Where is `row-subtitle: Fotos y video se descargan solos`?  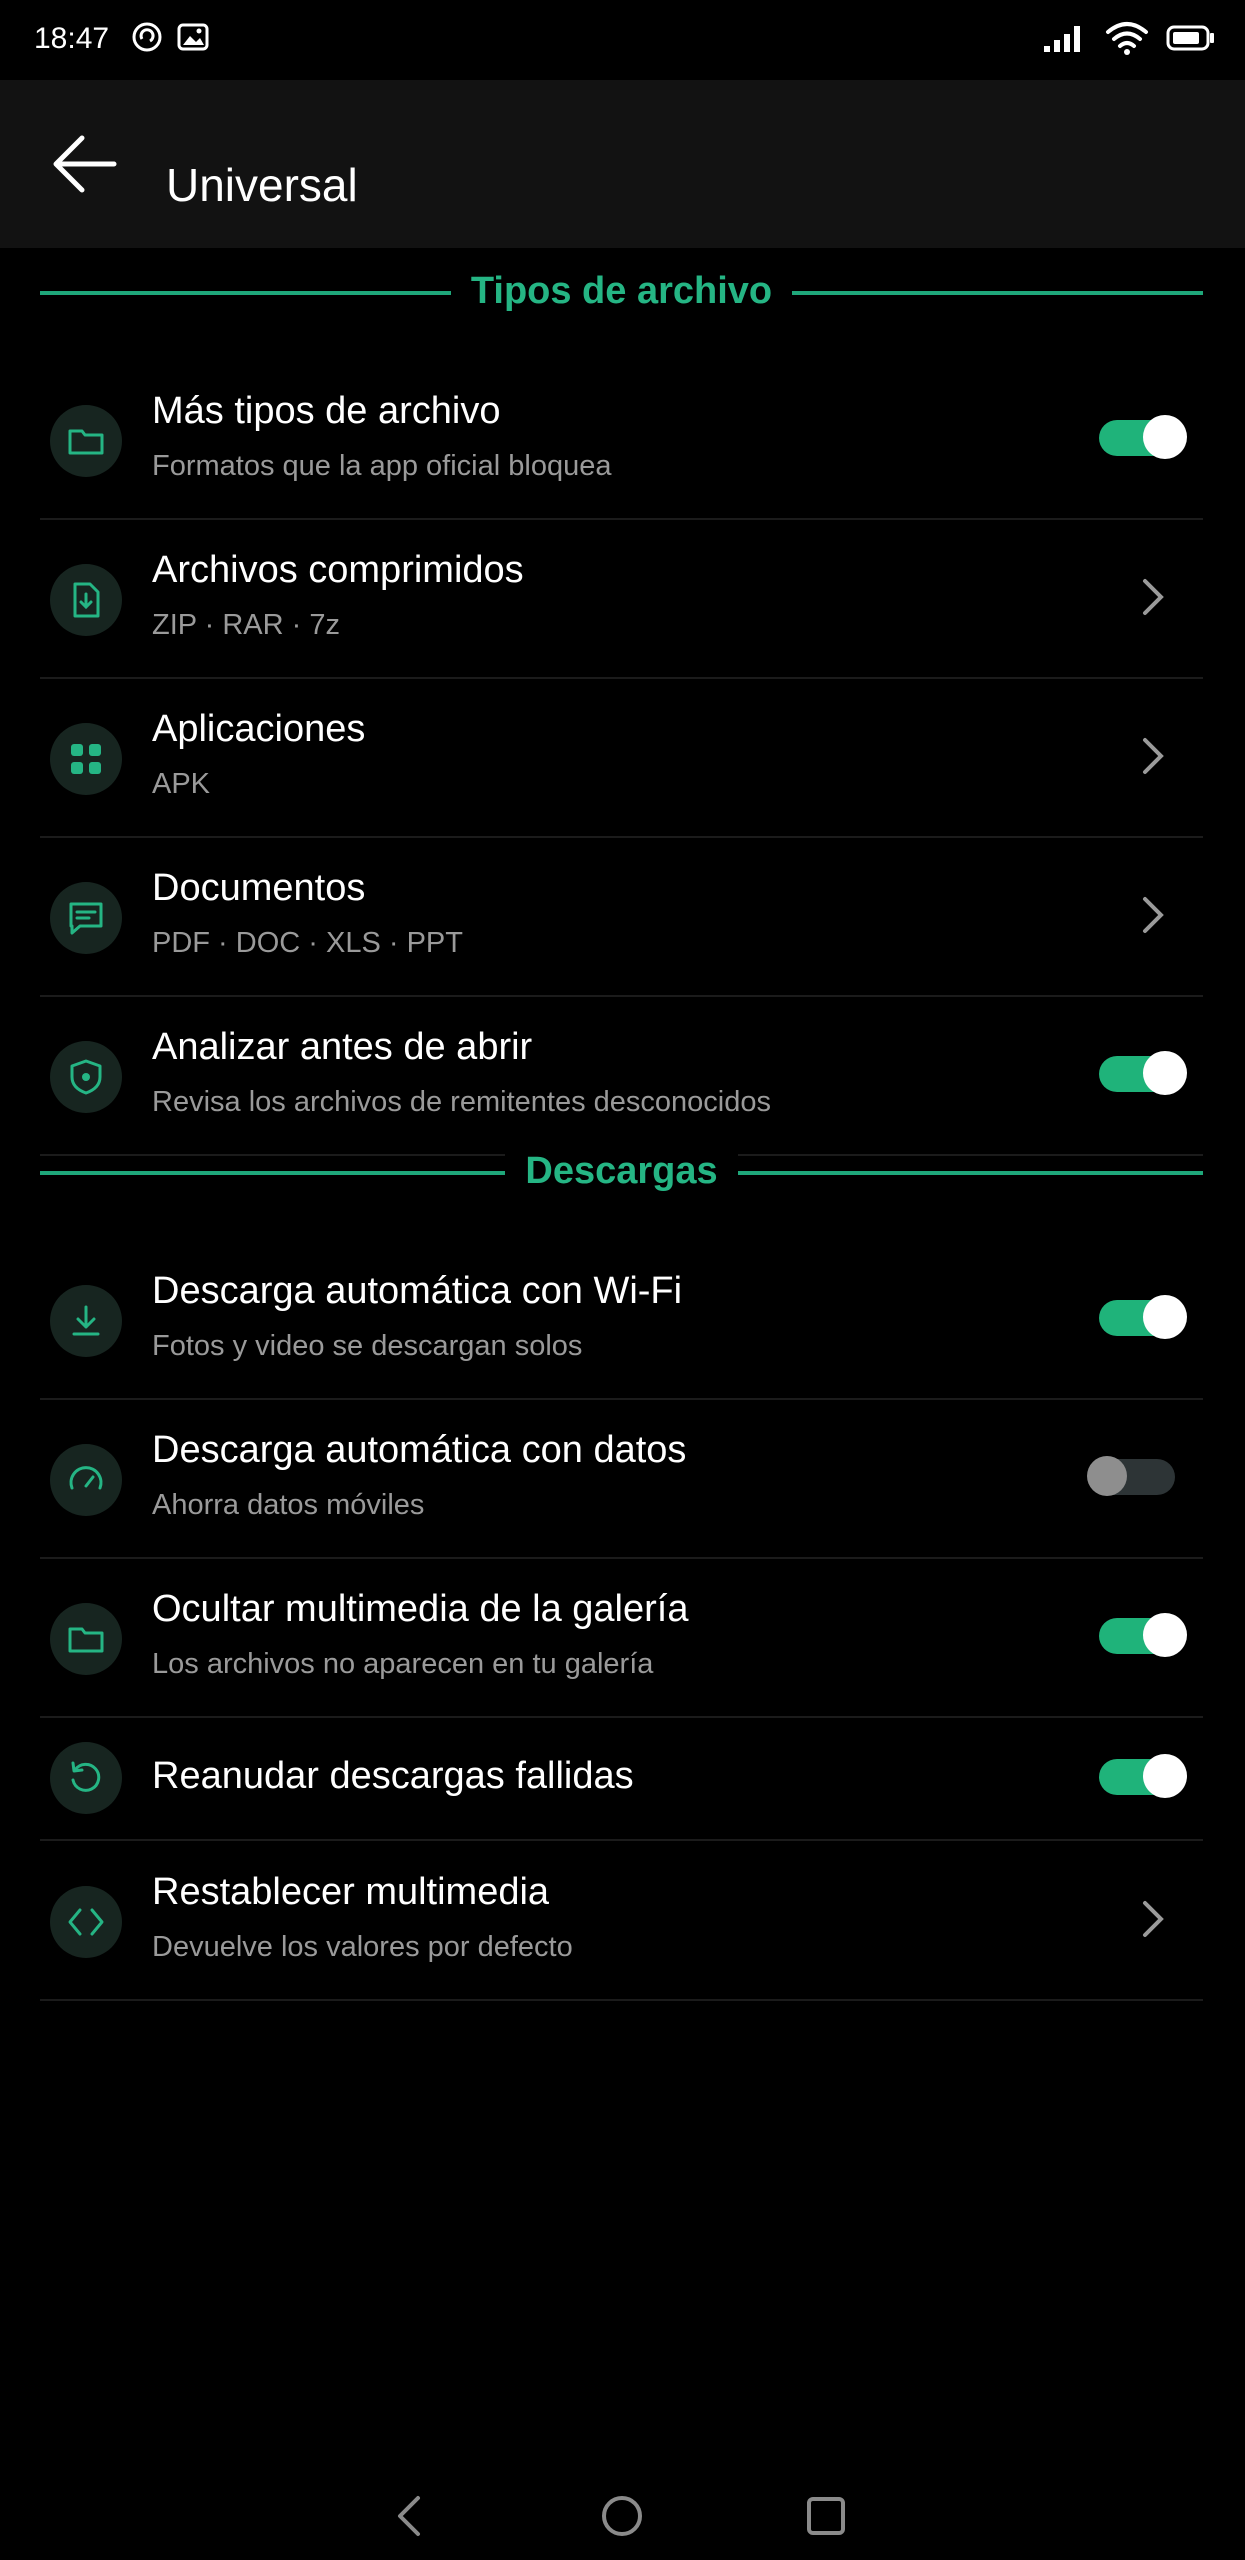 row-subtitle: Fotos y video se descargan solos is located at coordinates (367, 1346).